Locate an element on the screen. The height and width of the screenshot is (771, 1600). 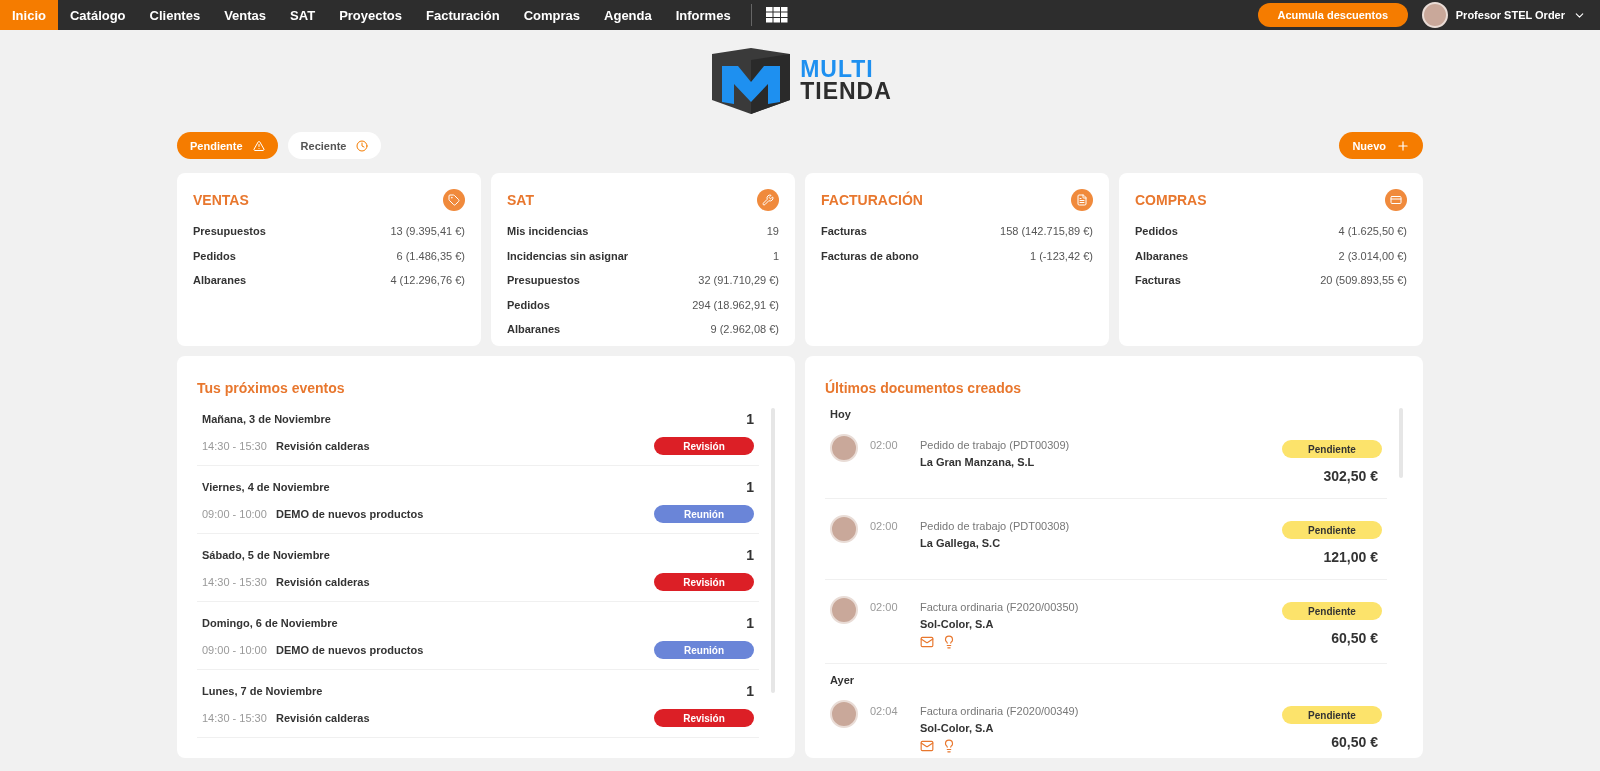
event-date: Viernes, 4 de Noviembre is located at coordinates (266, 487).